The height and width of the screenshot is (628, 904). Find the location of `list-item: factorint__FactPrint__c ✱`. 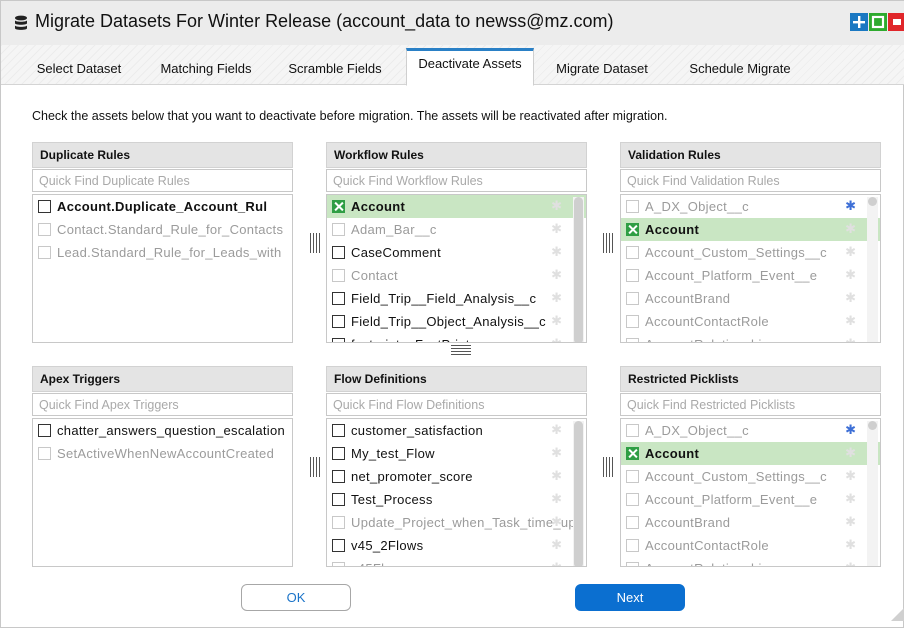

list-item: factorint__FactPrint__c ✱ is located at coordinates (456, 337).